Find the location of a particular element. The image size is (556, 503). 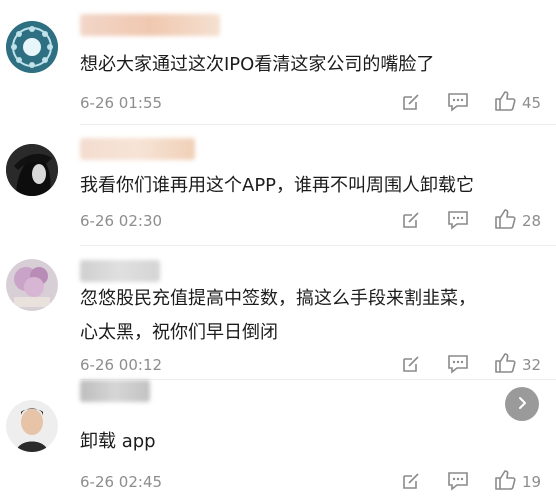

comment-text: 想必大家通过这次IPO看清这家公司的嘴脸了 is located at coordinates (257, 64).